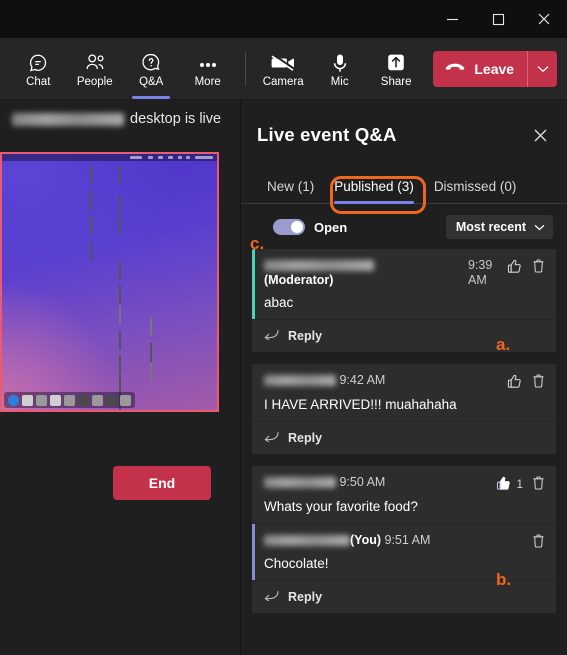 Image resolution: width=567 pixels, height=655 pixels. Describe the element at coordinates (207, 81) in the screenshot. I see `toolbar-more-label: More` at that location.